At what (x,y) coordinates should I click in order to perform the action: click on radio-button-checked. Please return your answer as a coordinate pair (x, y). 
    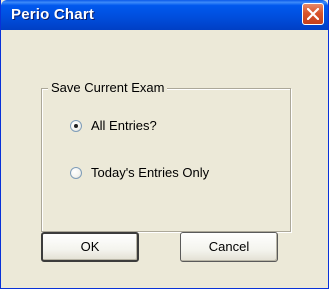
    Looking at the image, I should click on (76, 125).